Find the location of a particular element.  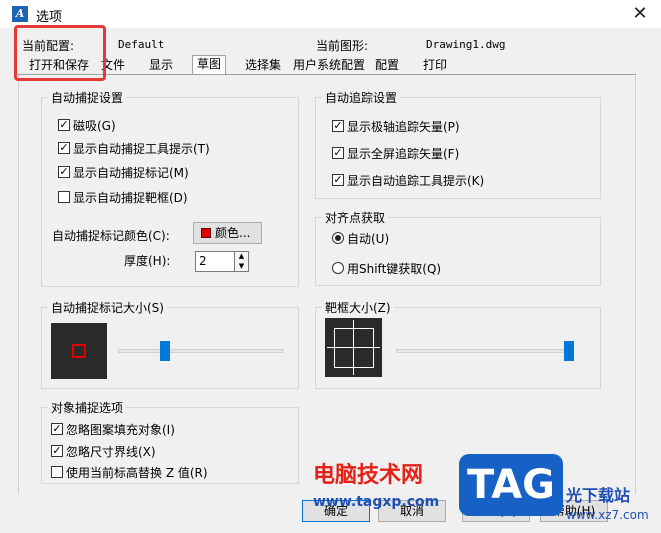

alignment-title: 对齐点获取 is located at coordinates (355, 217).